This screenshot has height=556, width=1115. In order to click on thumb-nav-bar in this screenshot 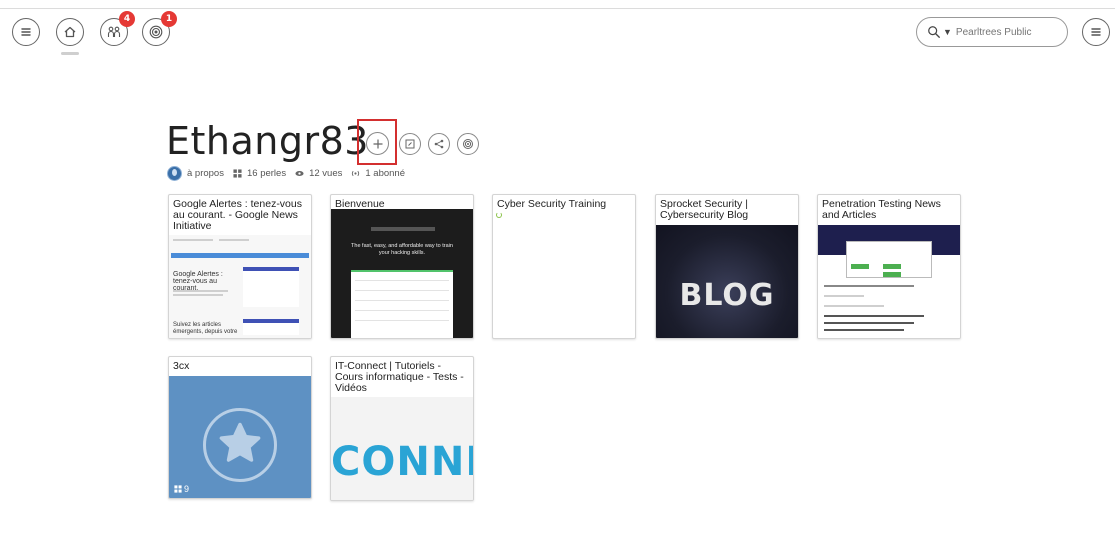, I will do `click(240, 255)`.